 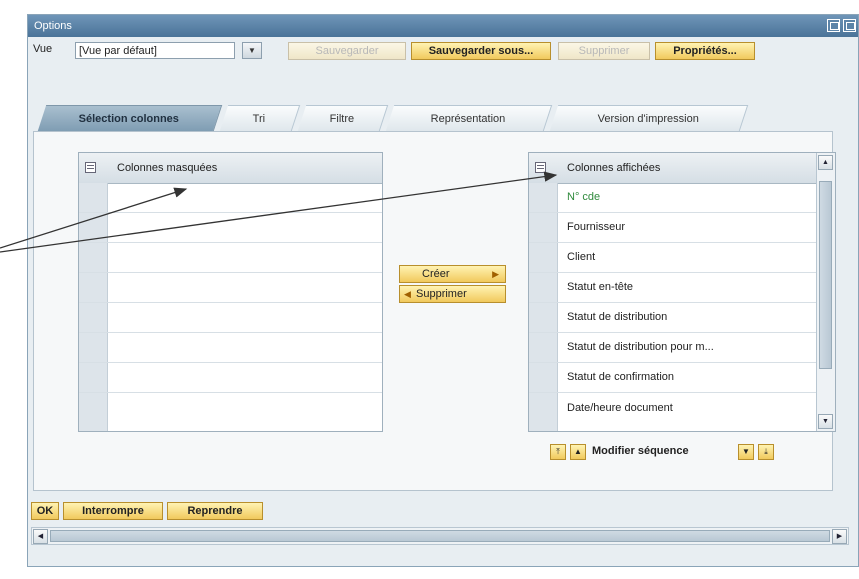 What do you see at coordinates (443, 511) in the screenshot?
I see `dialog-footer: OK Interrompre Reprendre` at bounding box center [443, 511].